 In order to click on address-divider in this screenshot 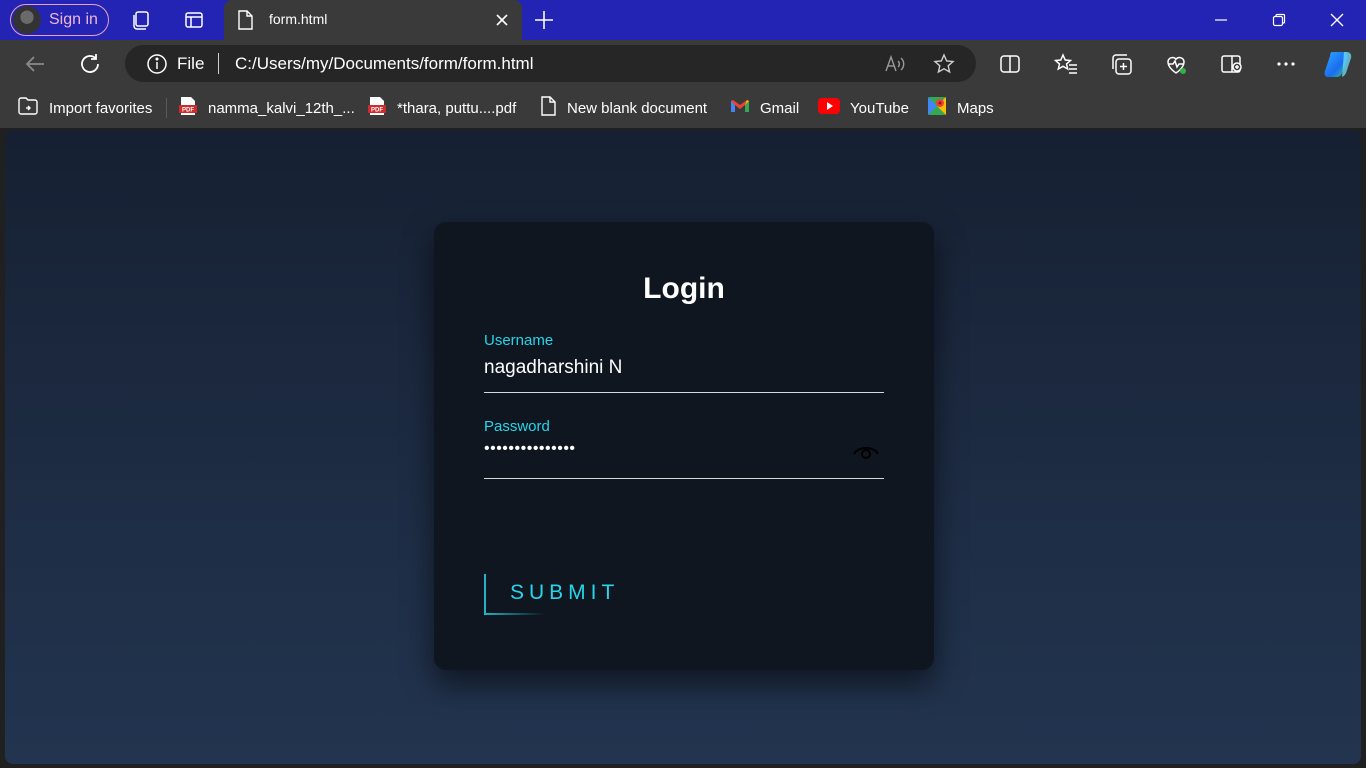, I will do `click(218, 63)`.